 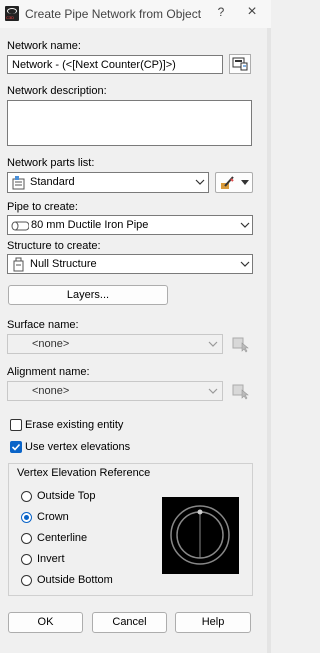 I want to click on radio-label-invert: Invert, so click(x=51, y=559).